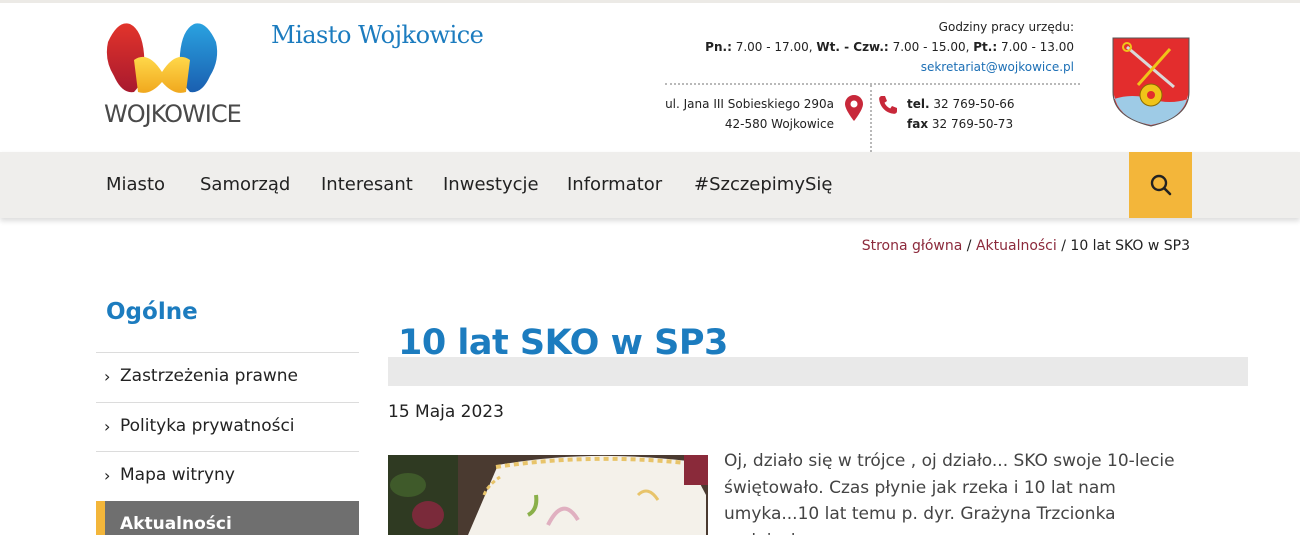 This screenshot has height=535, width=1300. I want to click on hours-time: 7.00 - 13.00, so click(1037, 47).